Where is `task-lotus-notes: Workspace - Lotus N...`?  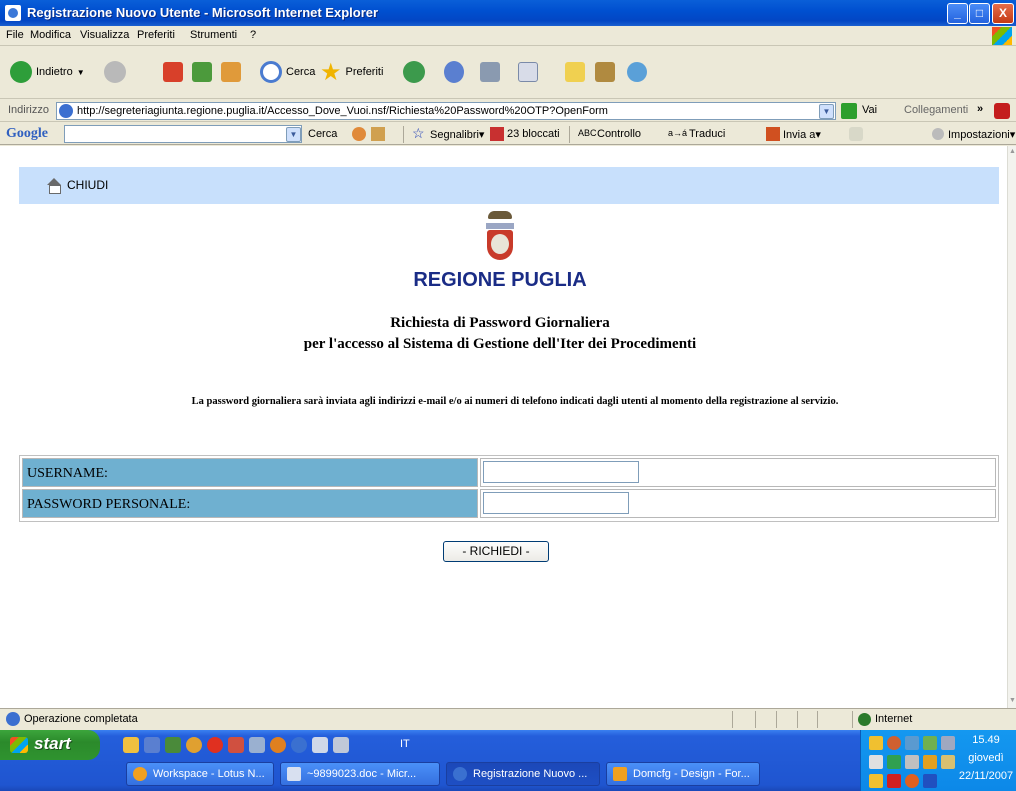 task-lotus-notes: Workspace - Lotus N... is located at coordinates (200, 774).